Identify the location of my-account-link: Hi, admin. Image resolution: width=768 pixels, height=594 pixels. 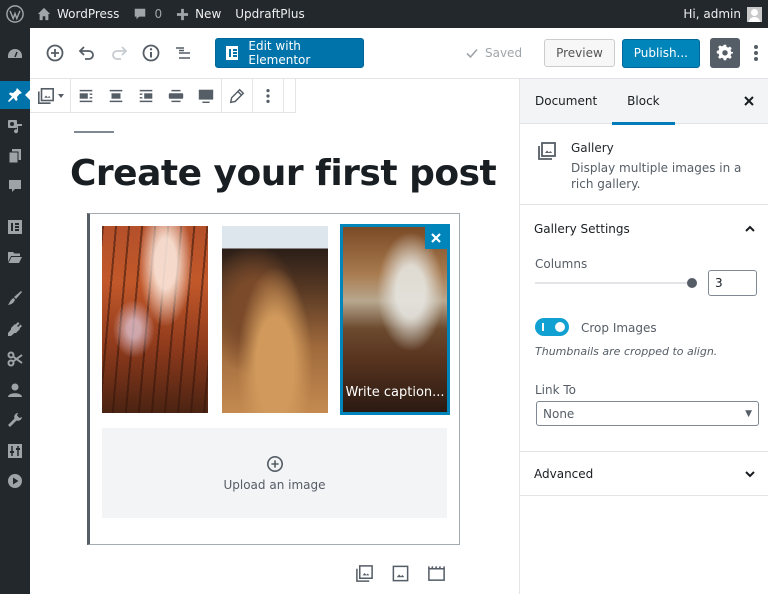
(722, 14).